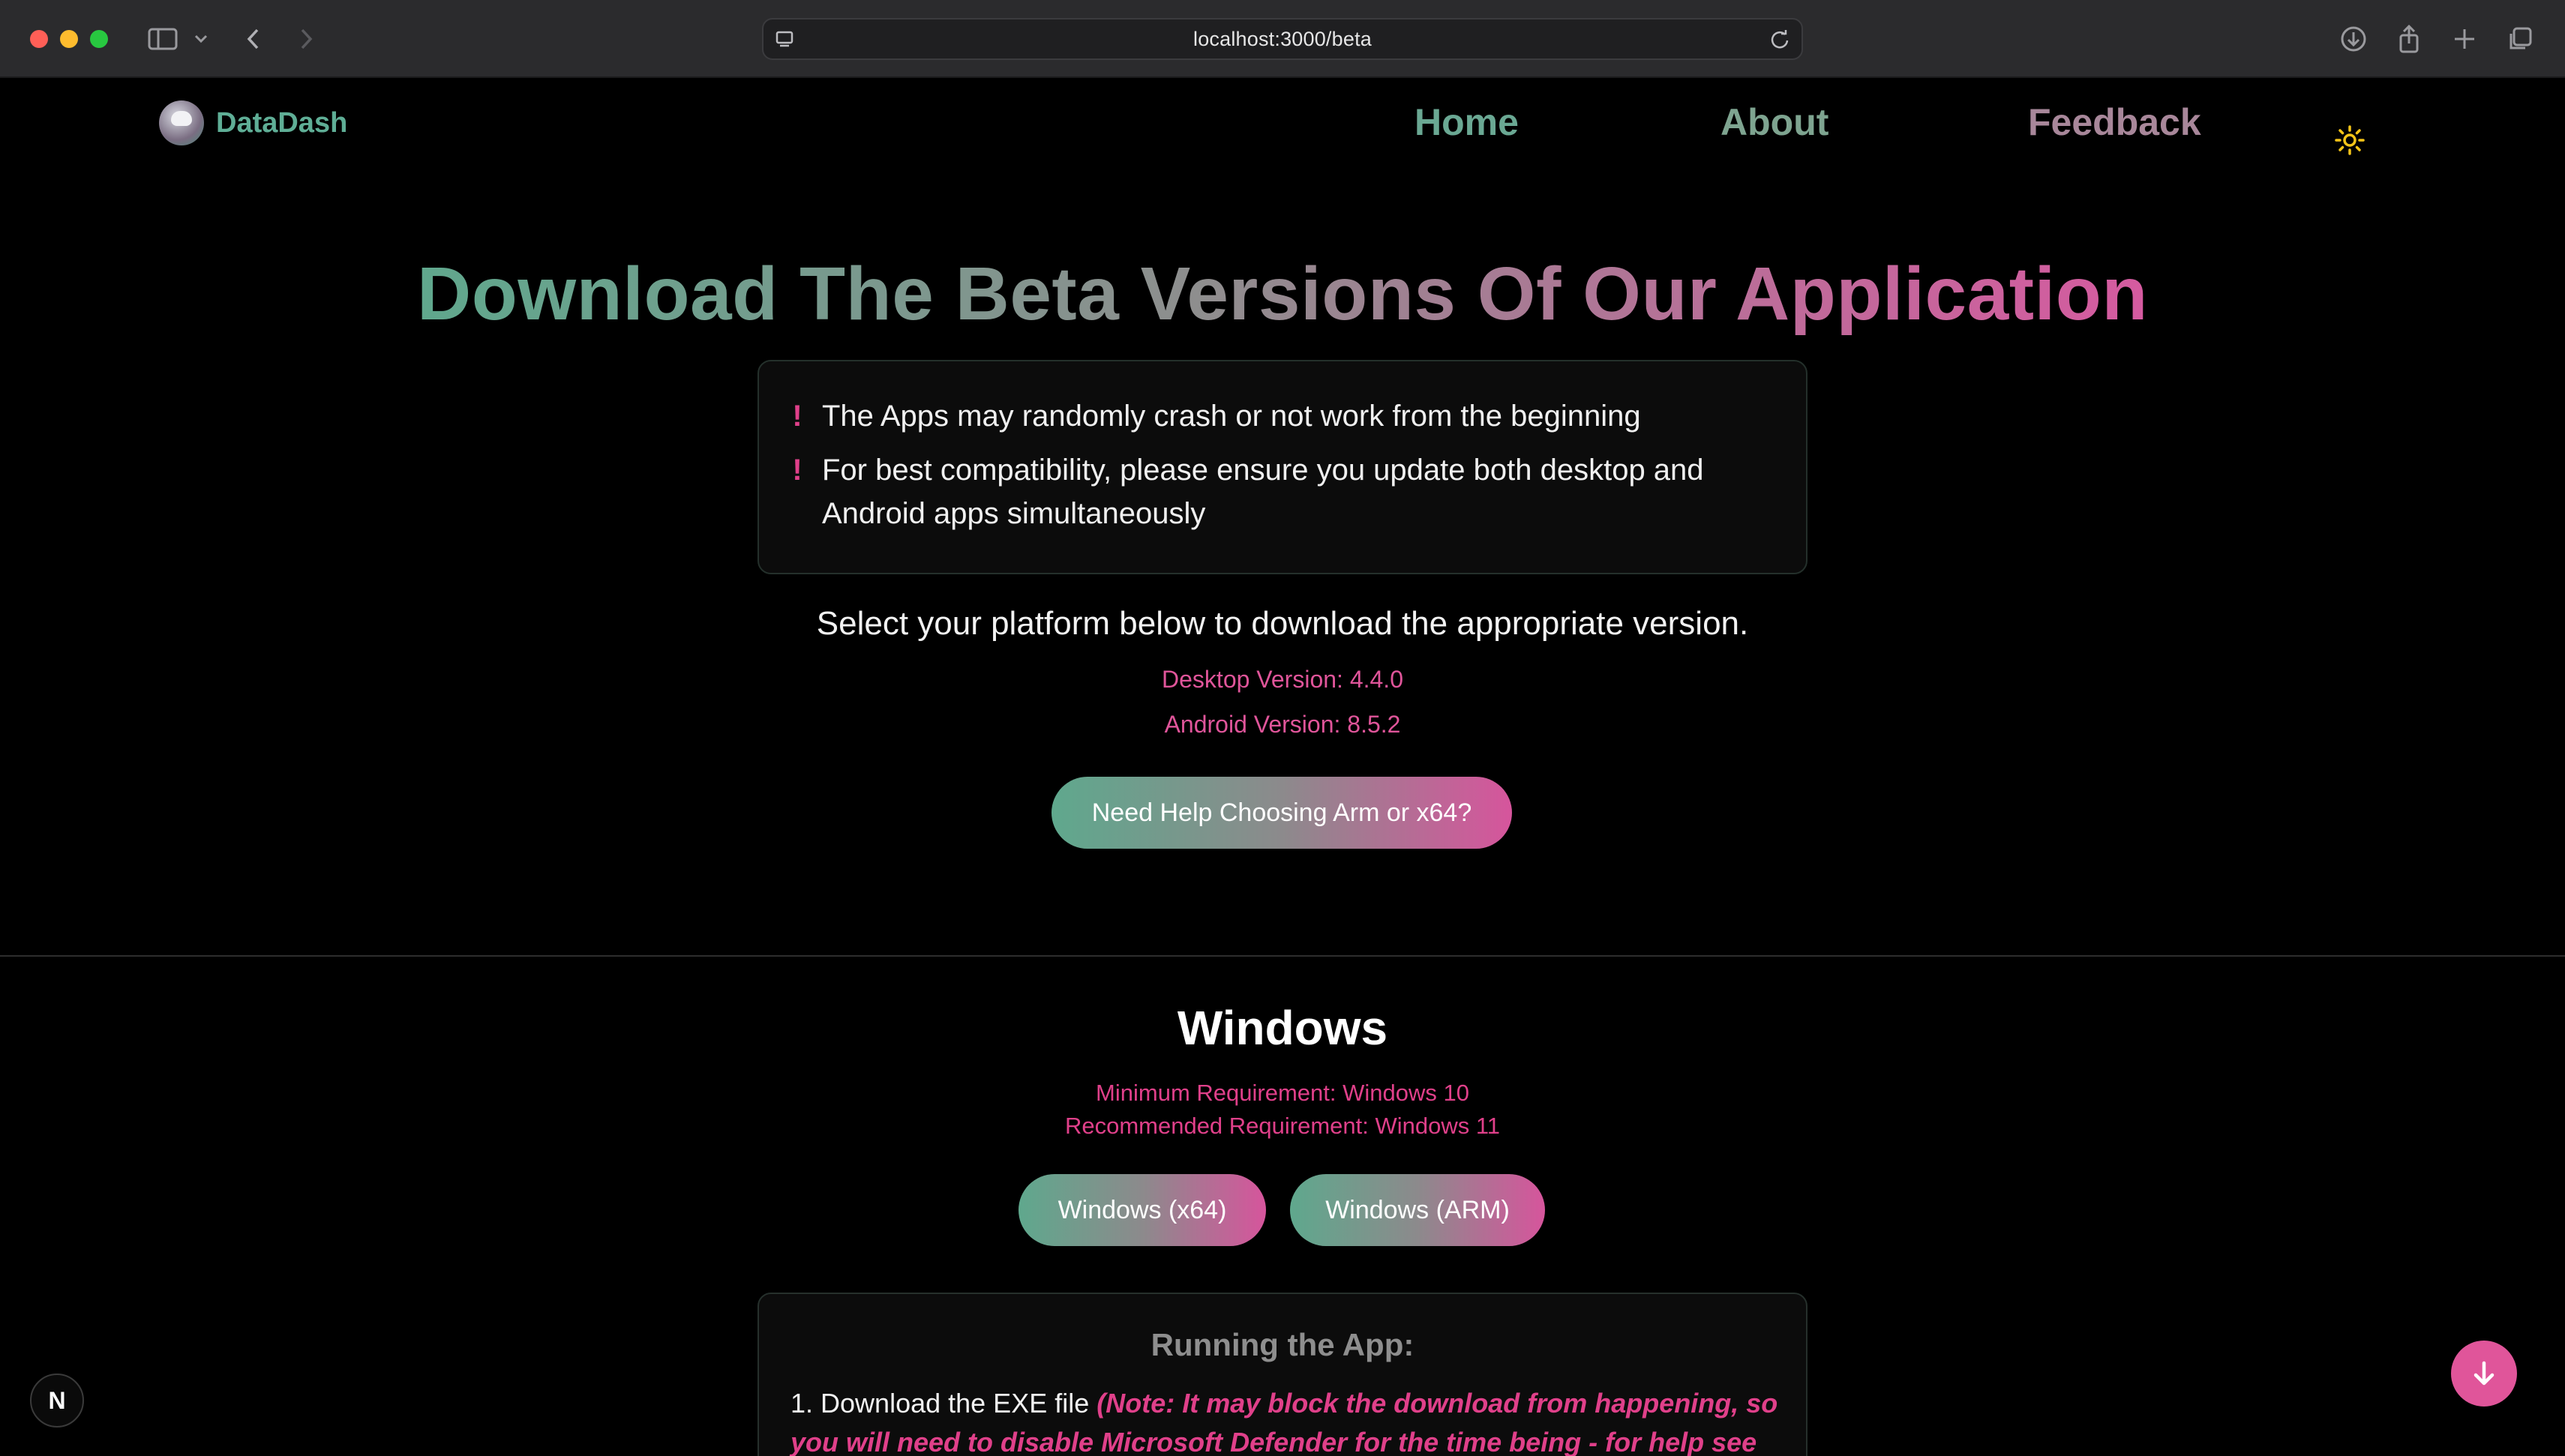 The width and height of the screenshot is (2565, 1456). Describe the element at coordinates (1282, 813) in the screenshot. I see `help-choosing-arch-button: Need Help Choosing Arm or x64?` at that location.